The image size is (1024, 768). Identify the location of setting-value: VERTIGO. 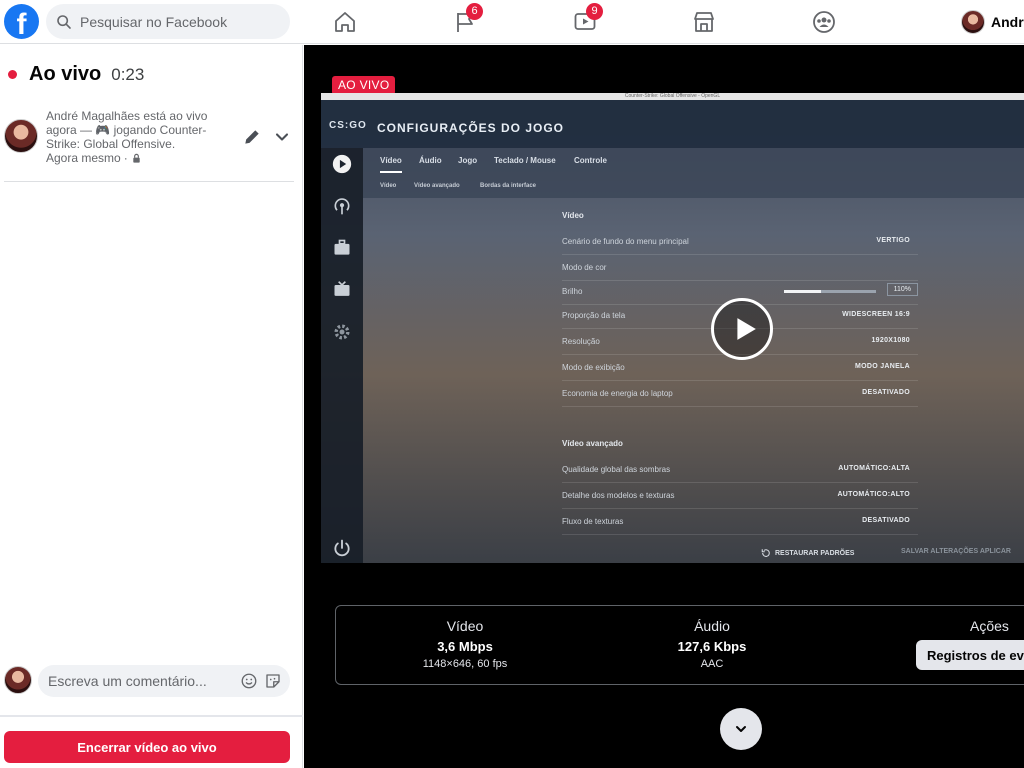
(893, 240).